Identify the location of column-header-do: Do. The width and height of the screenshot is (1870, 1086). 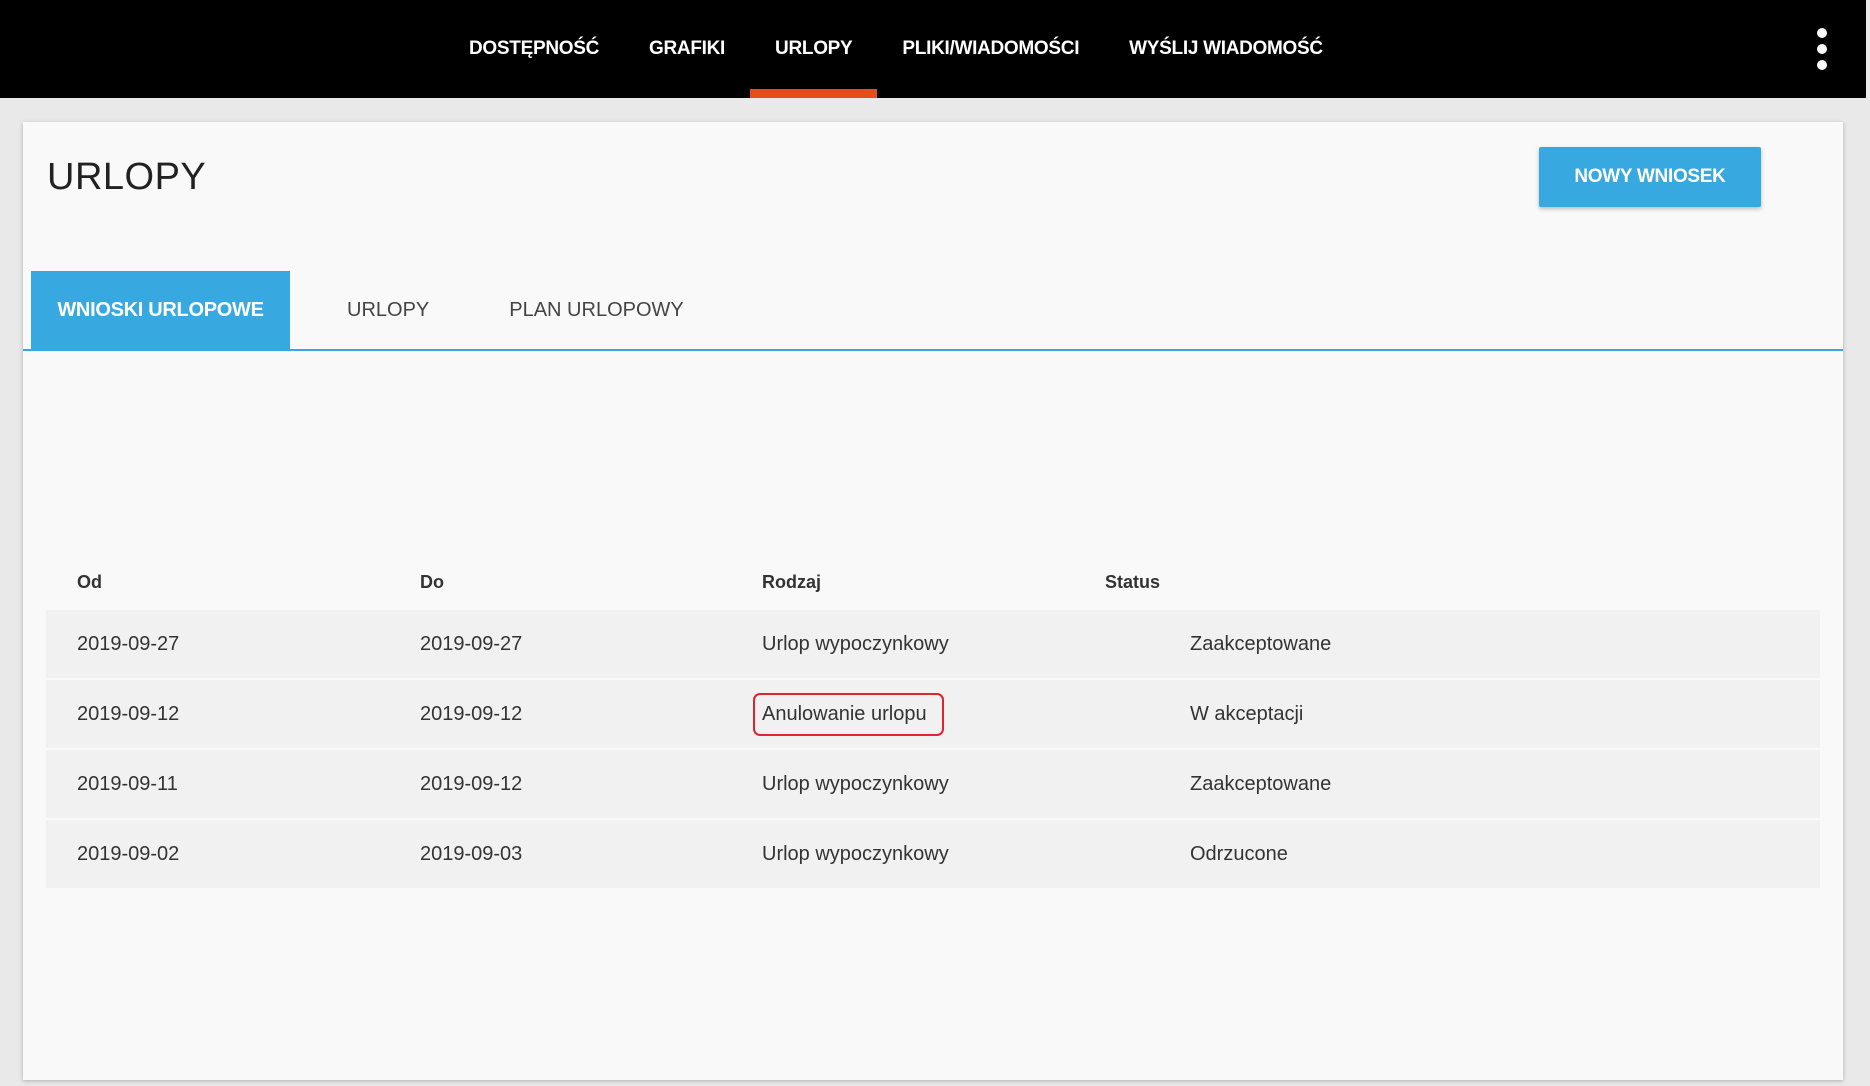
(432, 581).